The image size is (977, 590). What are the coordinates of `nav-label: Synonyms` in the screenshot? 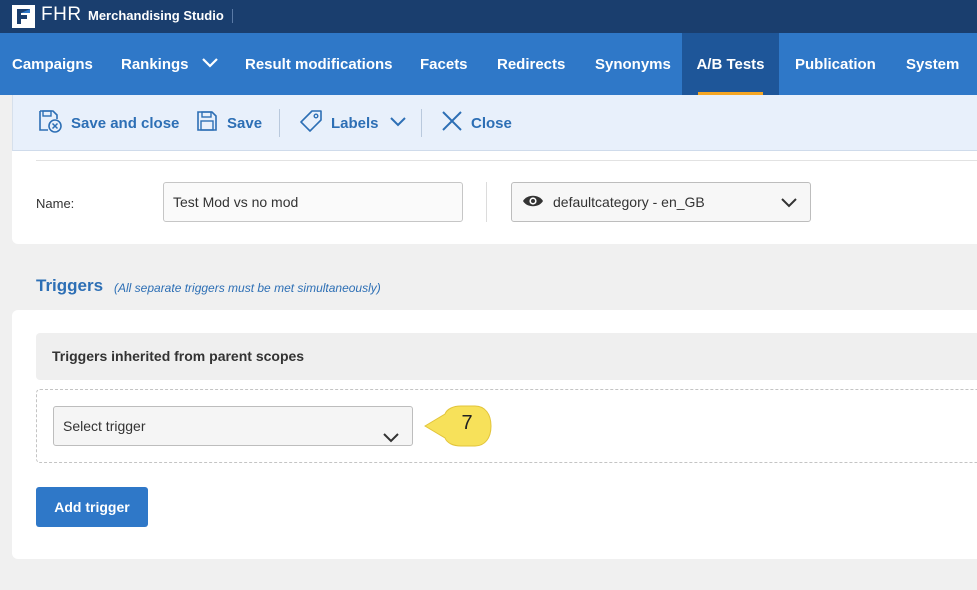 It's located at (633, 64).